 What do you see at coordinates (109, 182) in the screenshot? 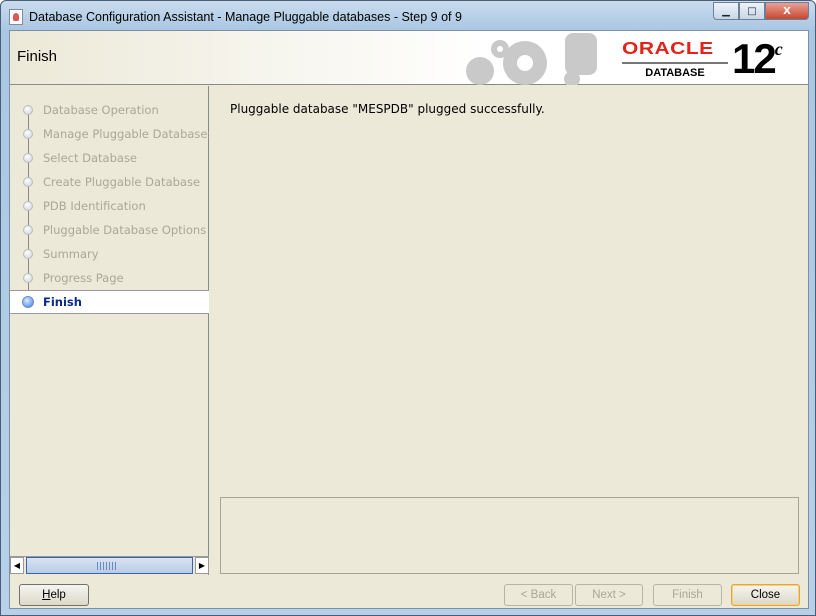
I see `step-create-pluggable-database: Create Pluggable Database` at bounding box center [109, 182].